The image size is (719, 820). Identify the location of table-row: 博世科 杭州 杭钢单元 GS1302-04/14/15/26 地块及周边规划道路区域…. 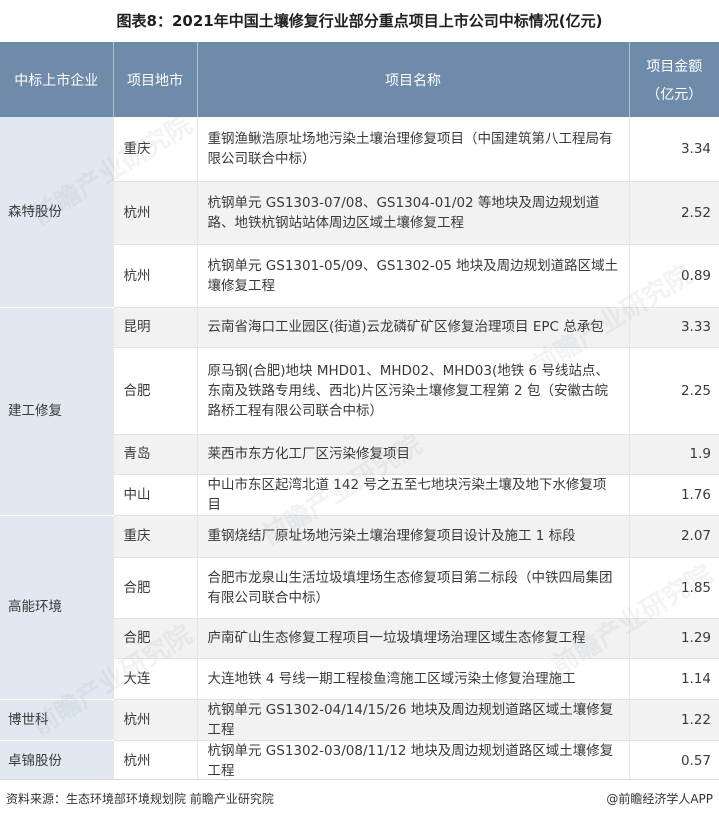
(359, 720).